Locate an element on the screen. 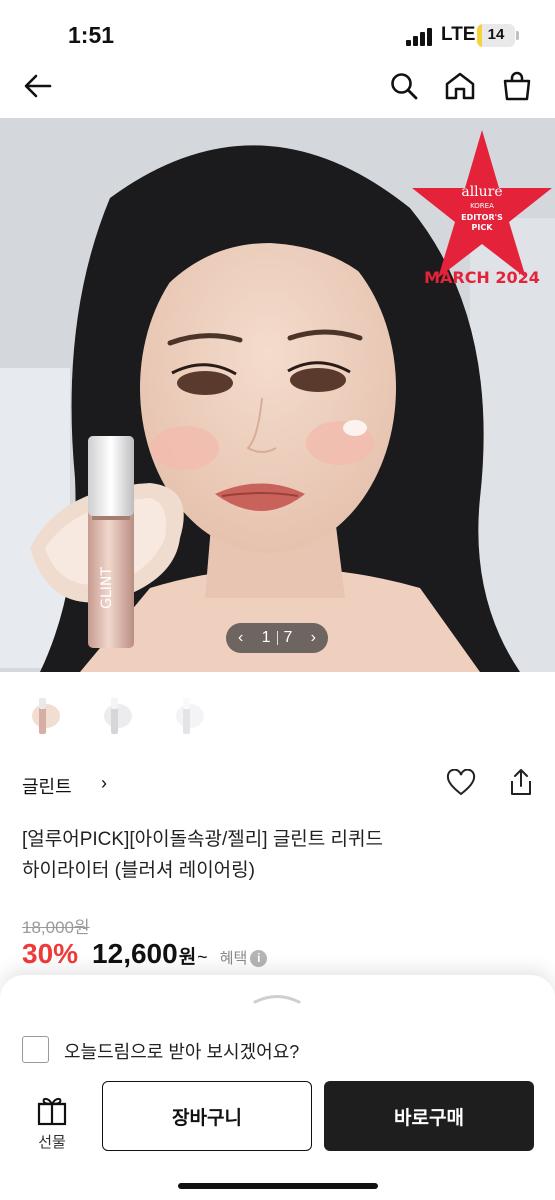 The width and height of the screenshot is (555, 1200). home-indicator is located at coordinates (278, 1186).